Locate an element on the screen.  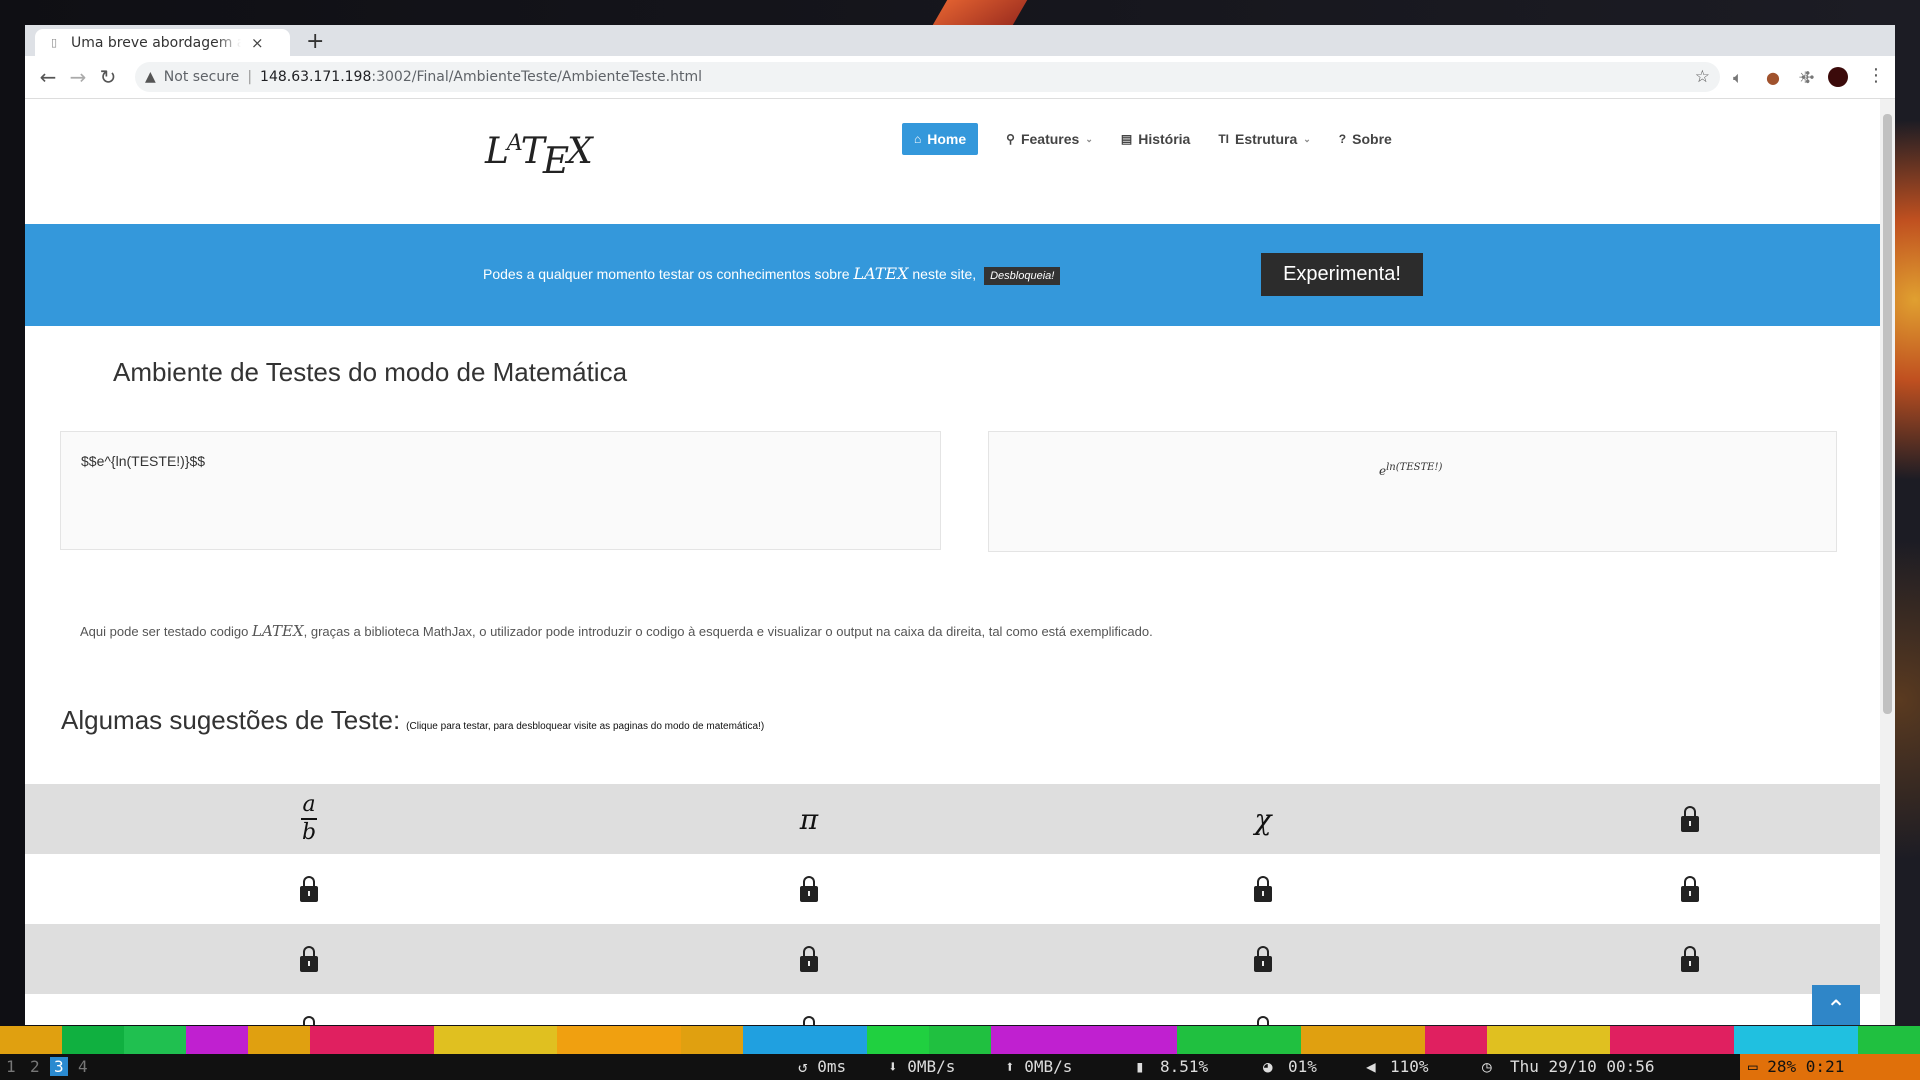
nav-estrutura: TI Estrutura ⌄ is located at coordinates (1264, 139).